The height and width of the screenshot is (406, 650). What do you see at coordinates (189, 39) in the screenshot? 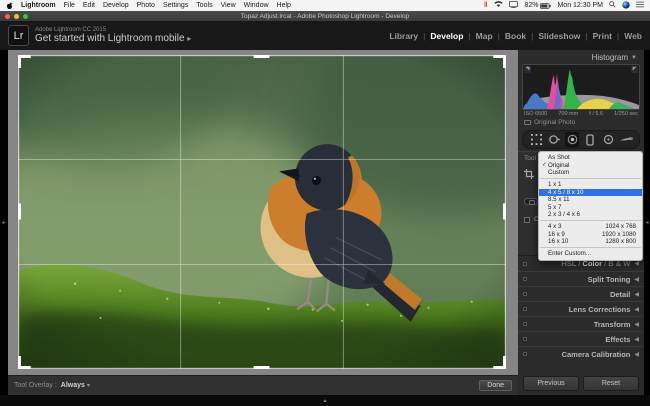
I see `tagline-arrow-icon: ▸` at bounding box center [189, 39].